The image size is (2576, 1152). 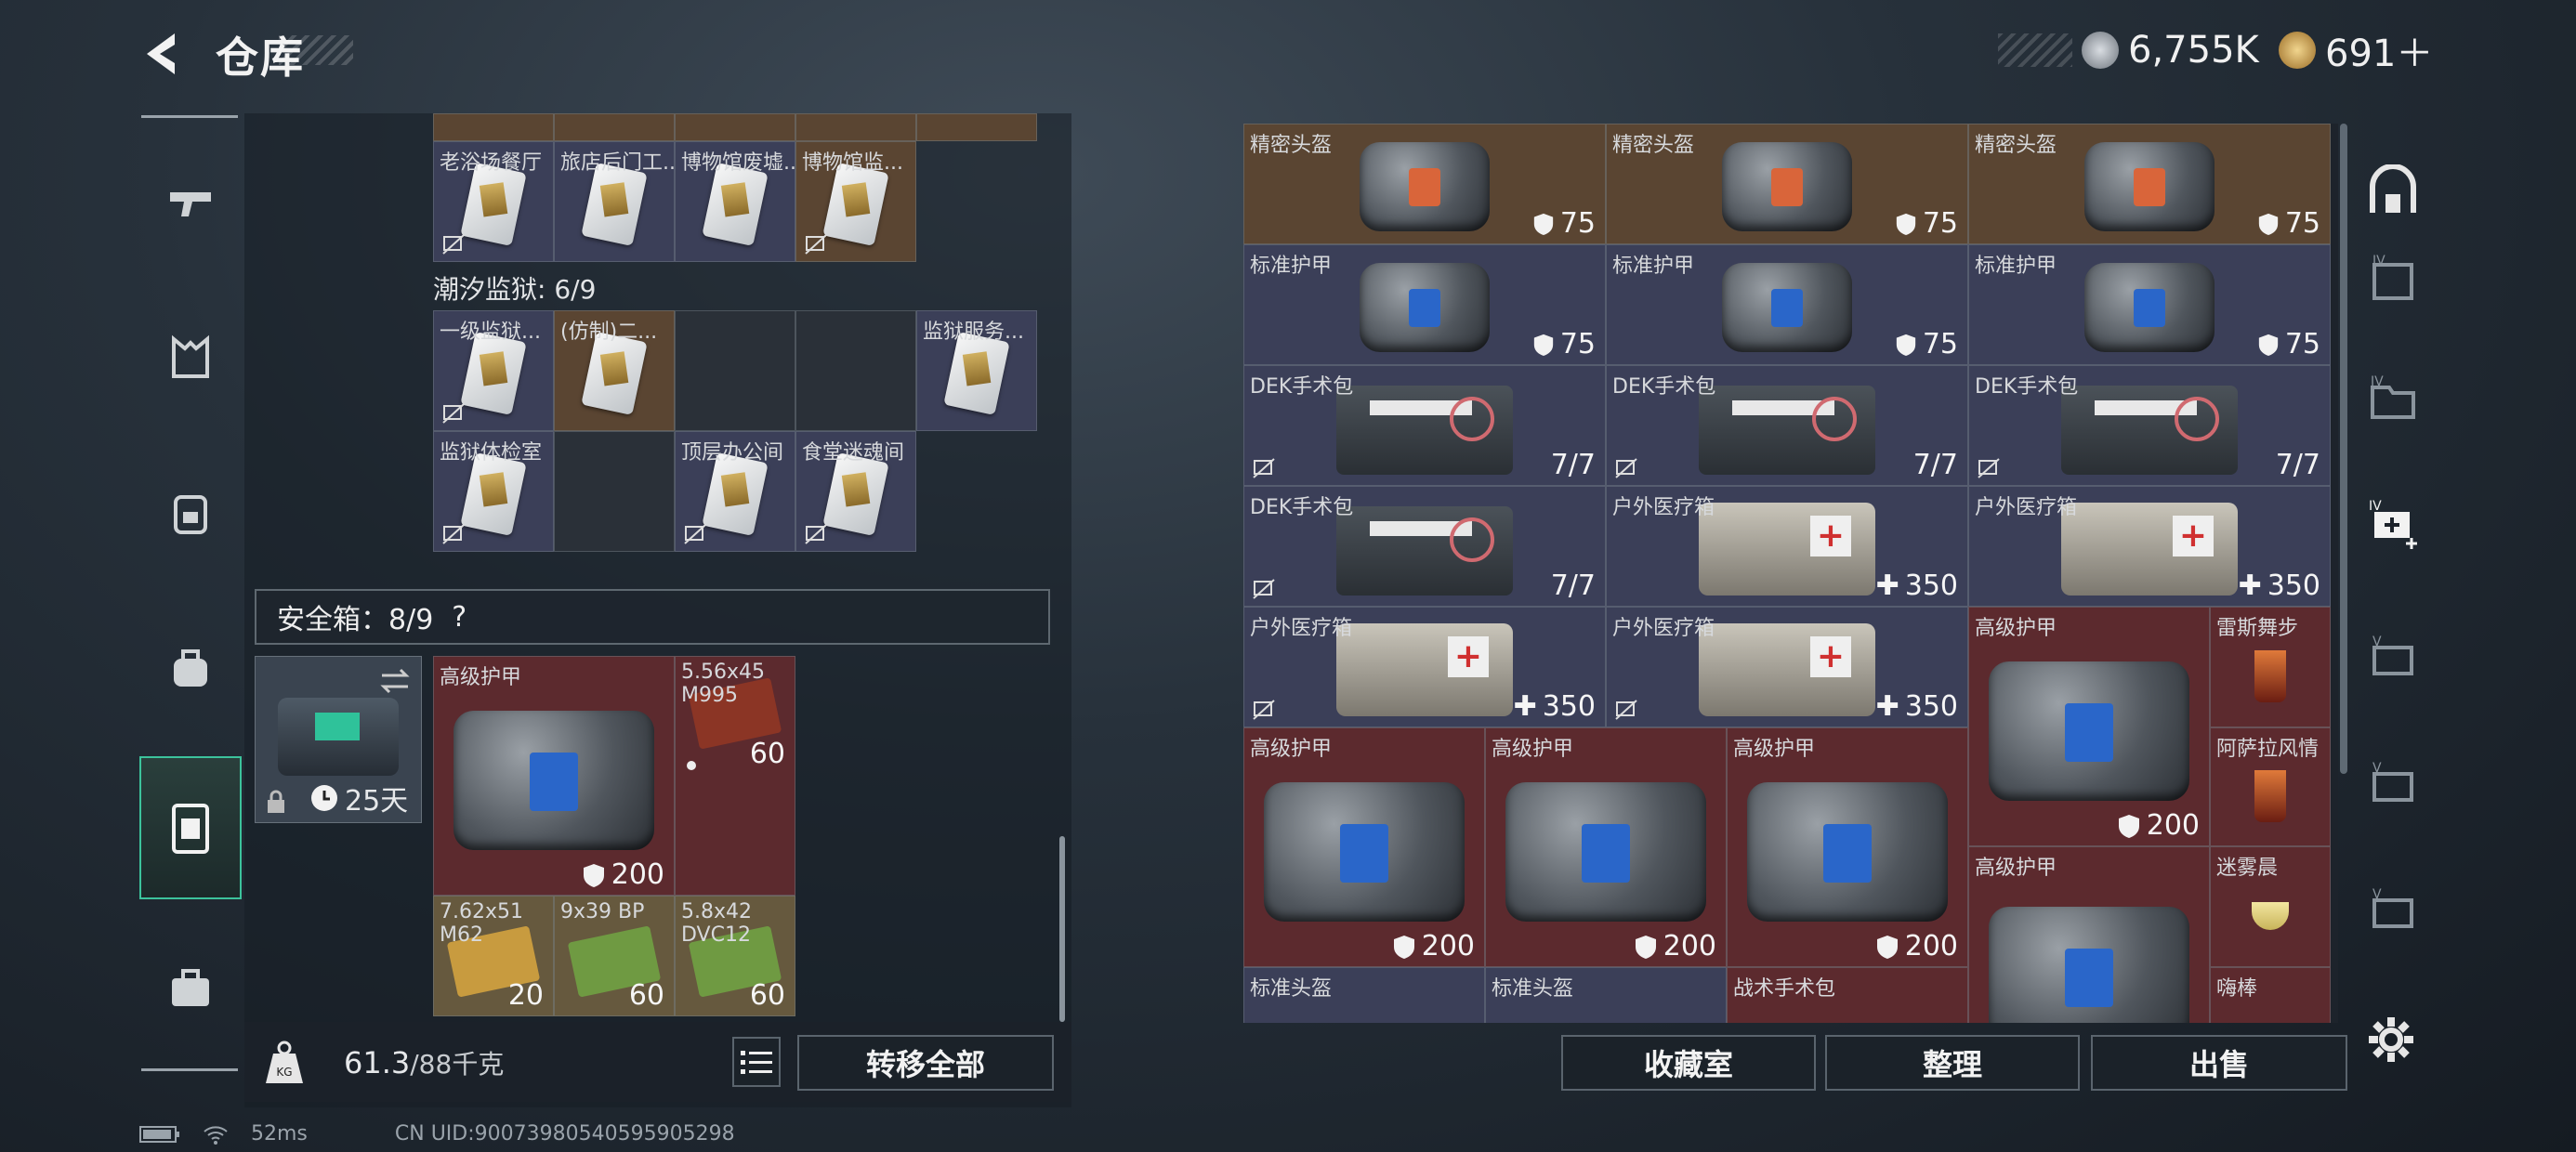 What do you see at coordinates (2393, 192) in the screenshot?
I see `right-nav-home` at bounding box center [2393, 192].